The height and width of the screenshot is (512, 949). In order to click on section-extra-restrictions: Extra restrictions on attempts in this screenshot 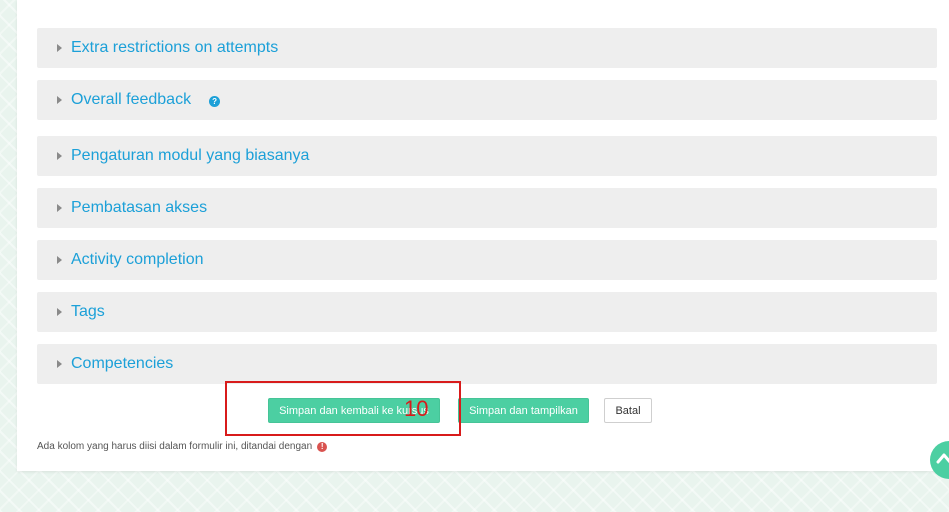, I will do `click(487, 48)`.